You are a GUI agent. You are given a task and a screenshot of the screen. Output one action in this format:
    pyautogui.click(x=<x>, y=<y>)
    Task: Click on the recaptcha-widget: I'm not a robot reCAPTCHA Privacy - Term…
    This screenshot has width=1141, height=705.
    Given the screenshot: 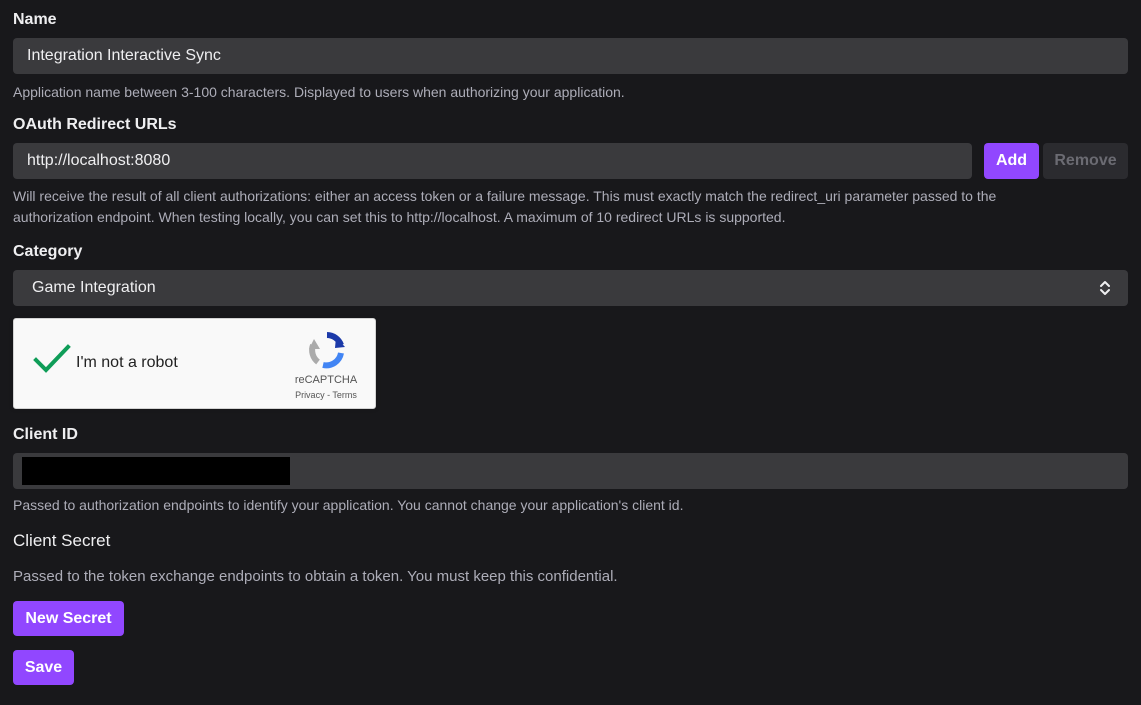 What is the action you would take?
    pyautogui.click(x=194, y=363)
    